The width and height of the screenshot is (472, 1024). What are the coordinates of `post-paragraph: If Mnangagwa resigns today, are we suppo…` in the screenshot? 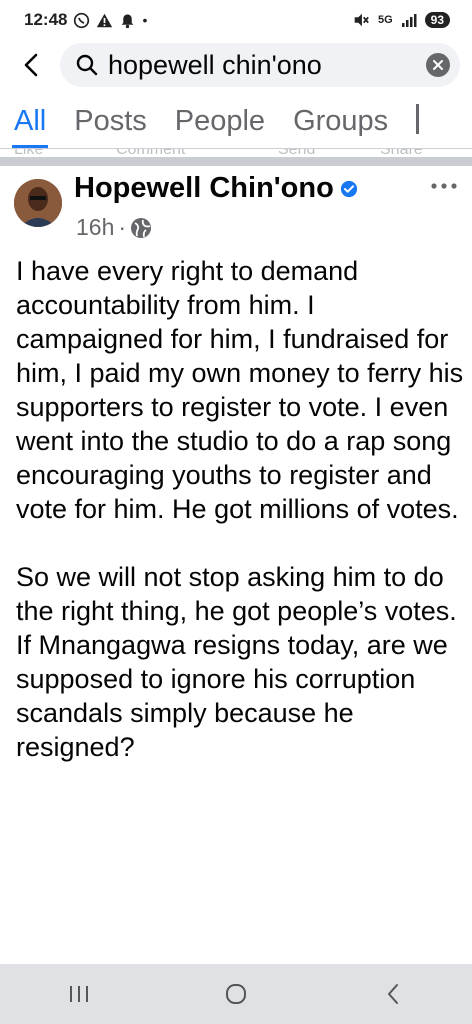 It's located at (232, 696).